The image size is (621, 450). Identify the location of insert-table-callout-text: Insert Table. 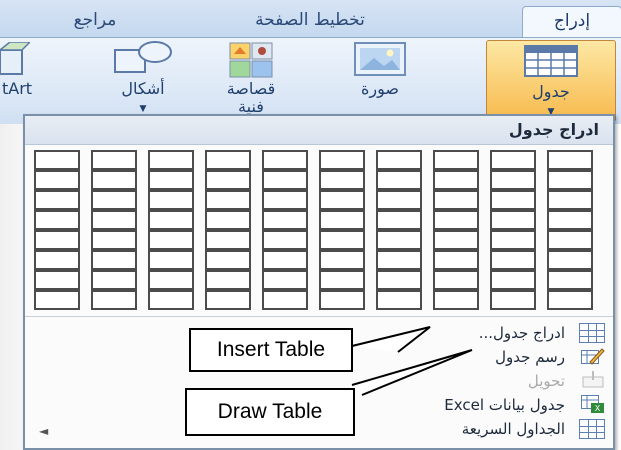
(271, 349).